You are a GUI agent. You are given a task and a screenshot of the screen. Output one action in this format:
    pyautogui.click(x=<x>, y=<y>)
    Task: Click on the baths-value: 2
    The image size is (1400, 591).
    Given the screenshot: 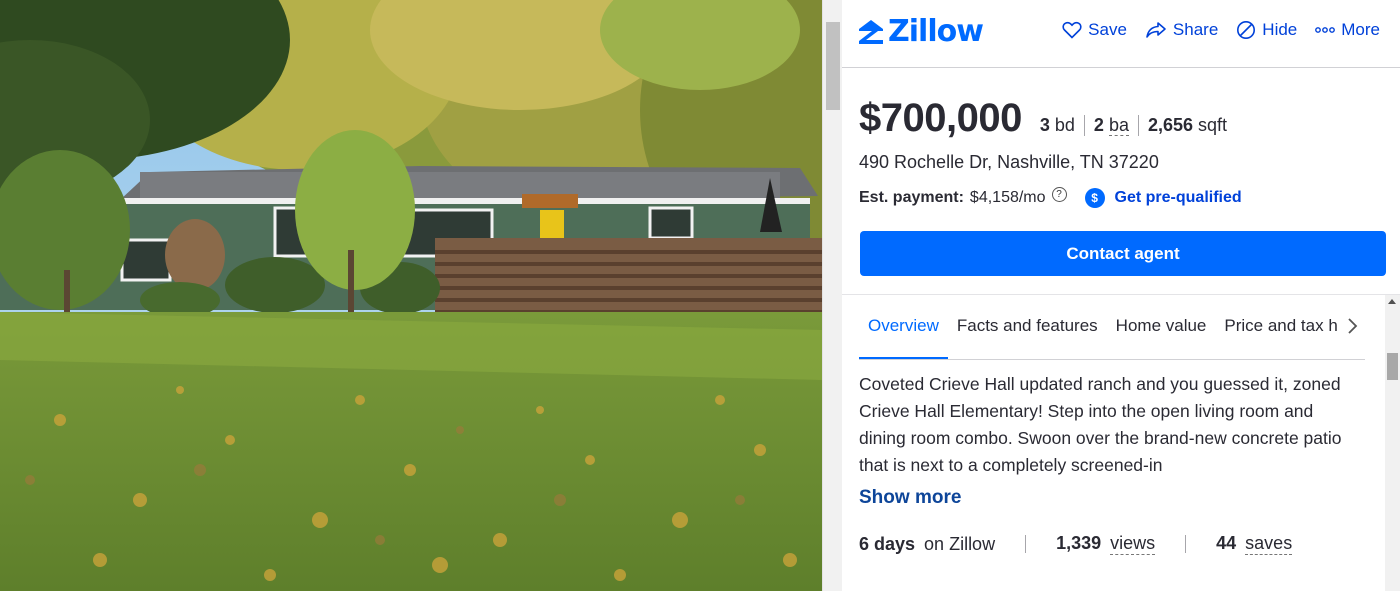 What is the action you would take?
    pyautogui.click(x=1098, y=125)
    